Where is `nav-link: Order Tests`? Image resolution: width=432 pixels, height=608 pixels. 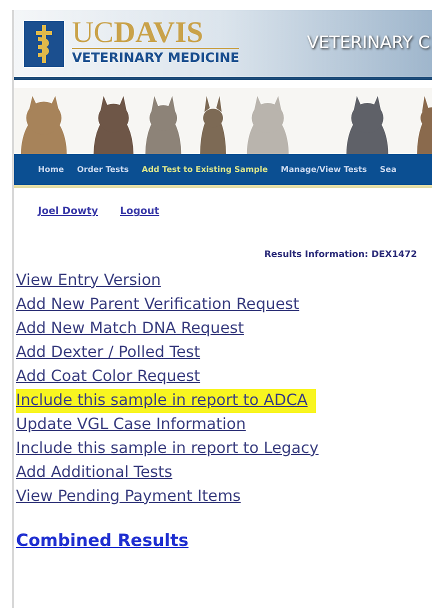 nav-link: Order Tests is located at coordinates (102, 170).